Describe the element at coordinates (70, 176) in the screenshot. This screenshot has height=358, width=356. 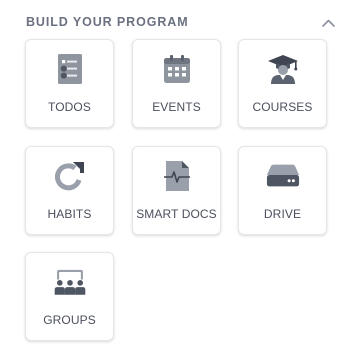
I see `refresh-arrow-icon` at that location.